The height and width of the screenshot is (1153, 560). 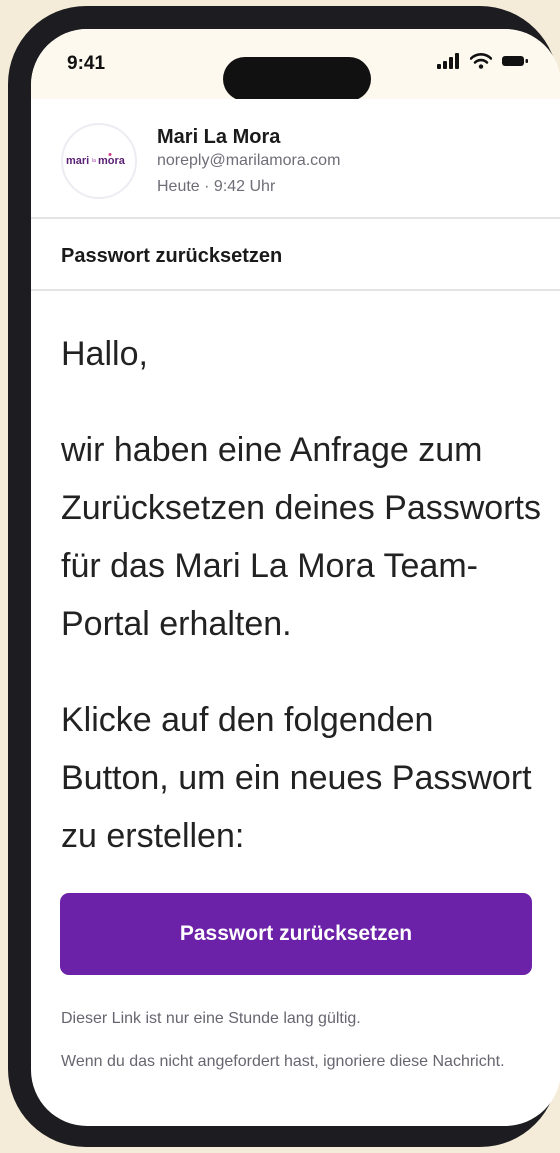 I want to click on reset-password-button: Passwort zurücksetzen, so click(x=296, y=934).